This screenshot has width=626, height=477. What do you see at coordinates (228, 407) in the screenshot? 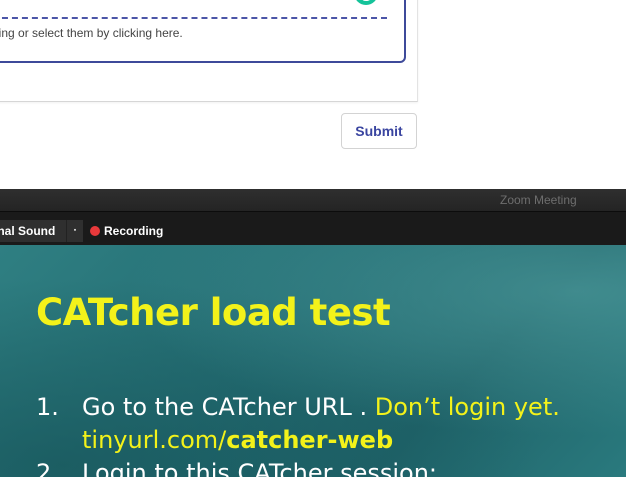
I see `list-item-1-text: Go to the CATcher URL .` at bounding box center [228, 407].